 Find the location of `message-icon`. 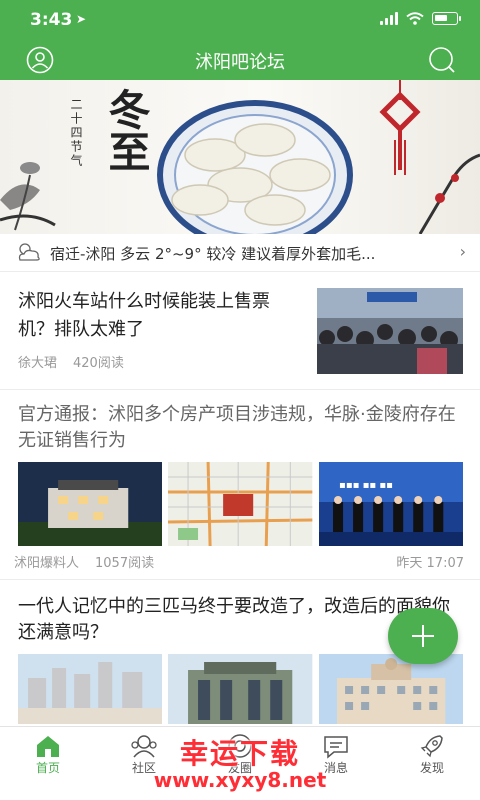

message-icon is located at coordinates (336, 747).